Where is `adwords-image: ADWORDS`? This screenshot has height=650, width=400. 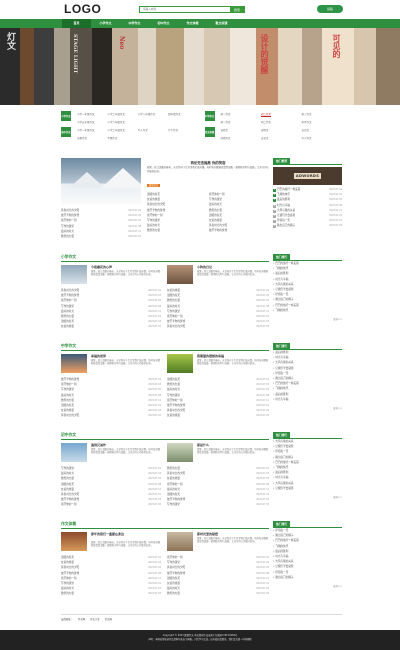
adwords-image: ADWORDS is located at coordinates (307, 176).